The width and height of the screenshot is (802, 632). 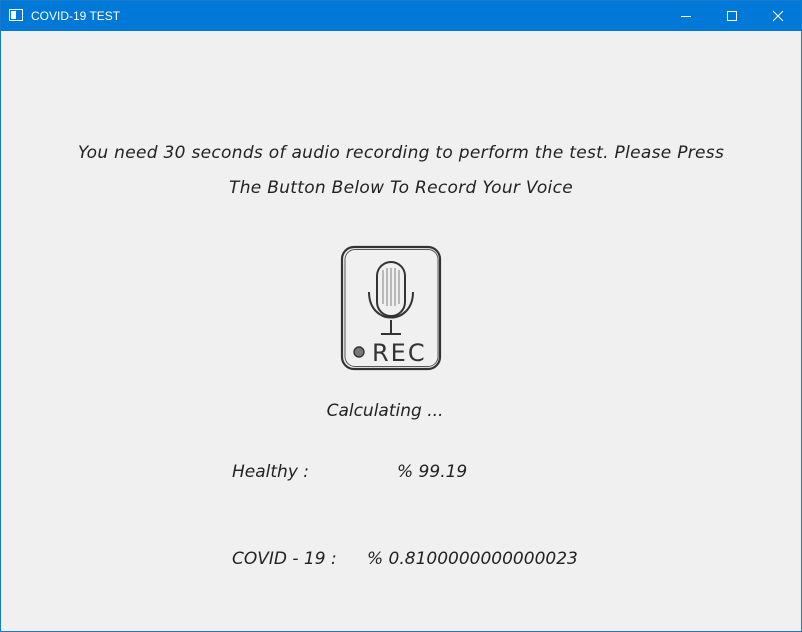 I want to click on close-icon, so click(x=778, y=16).